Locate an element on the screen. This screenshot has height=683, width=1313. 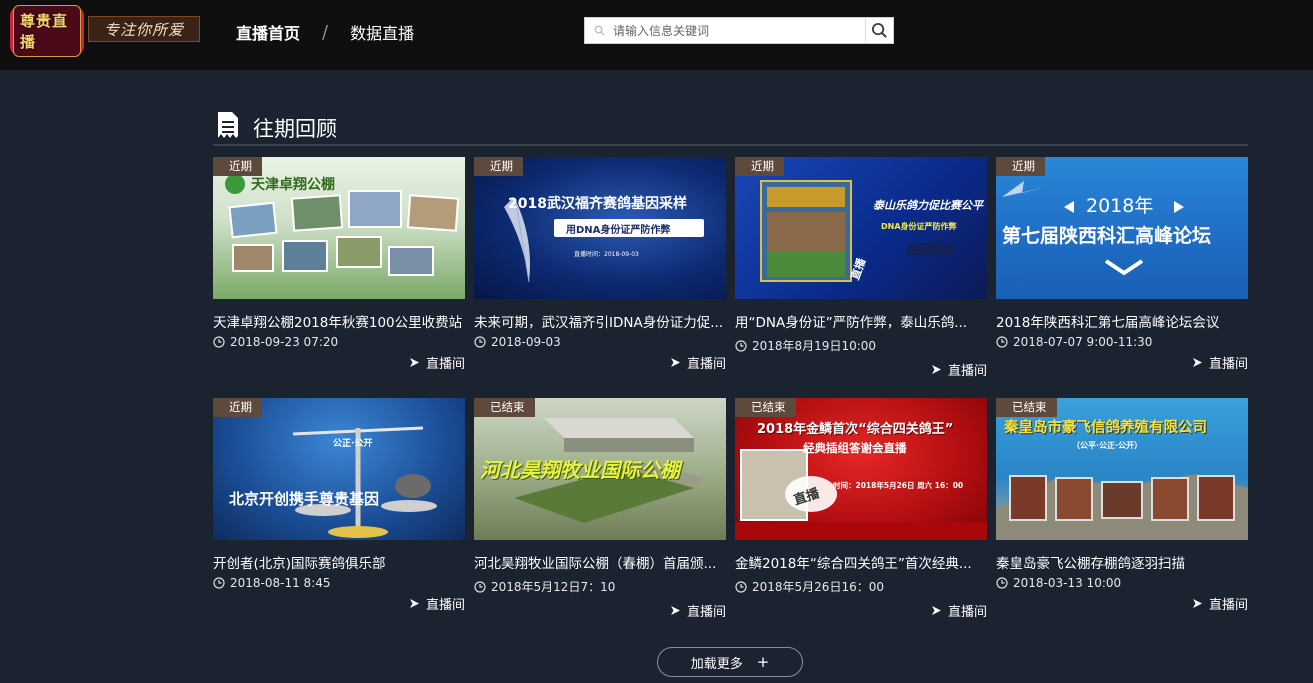
card-date: 2018-09-23 07:20 is located at coordinates (339, 342).